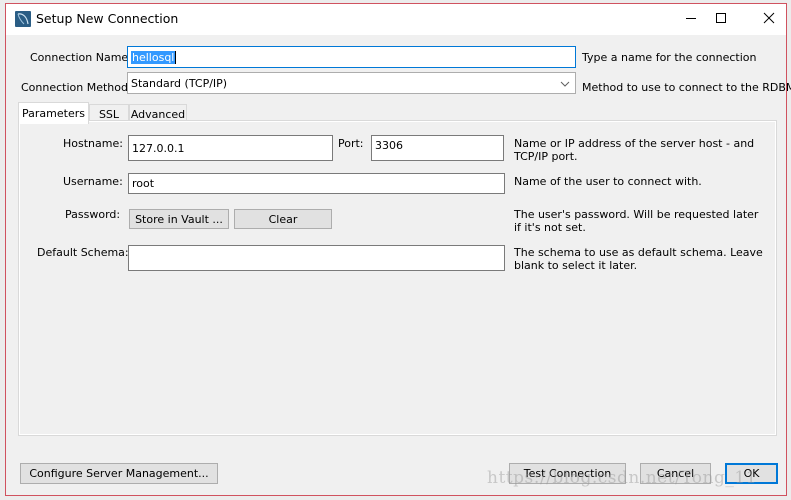 The image size is (791, 500). I want to click on connection-method-value: Standard (TCP/IP), so click(179, 83).